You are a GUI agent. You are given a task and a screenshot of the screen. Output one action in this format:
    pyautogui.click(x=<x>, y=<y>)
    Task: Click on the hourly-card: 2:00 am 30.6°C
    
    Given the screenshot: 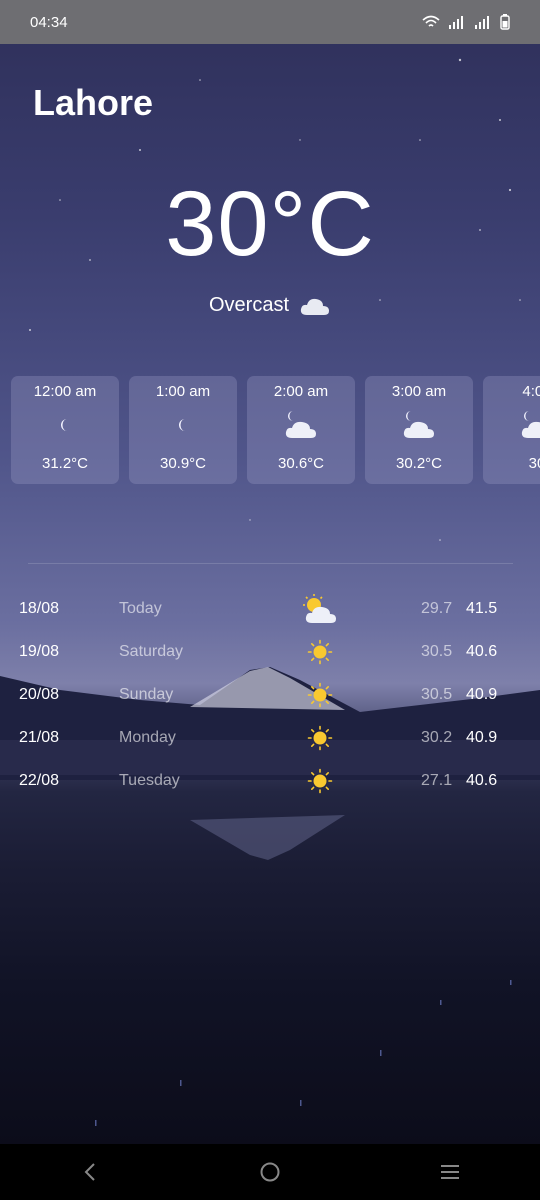 What is the action you would take?
    pyautogui.click(x=301, y=430)
    